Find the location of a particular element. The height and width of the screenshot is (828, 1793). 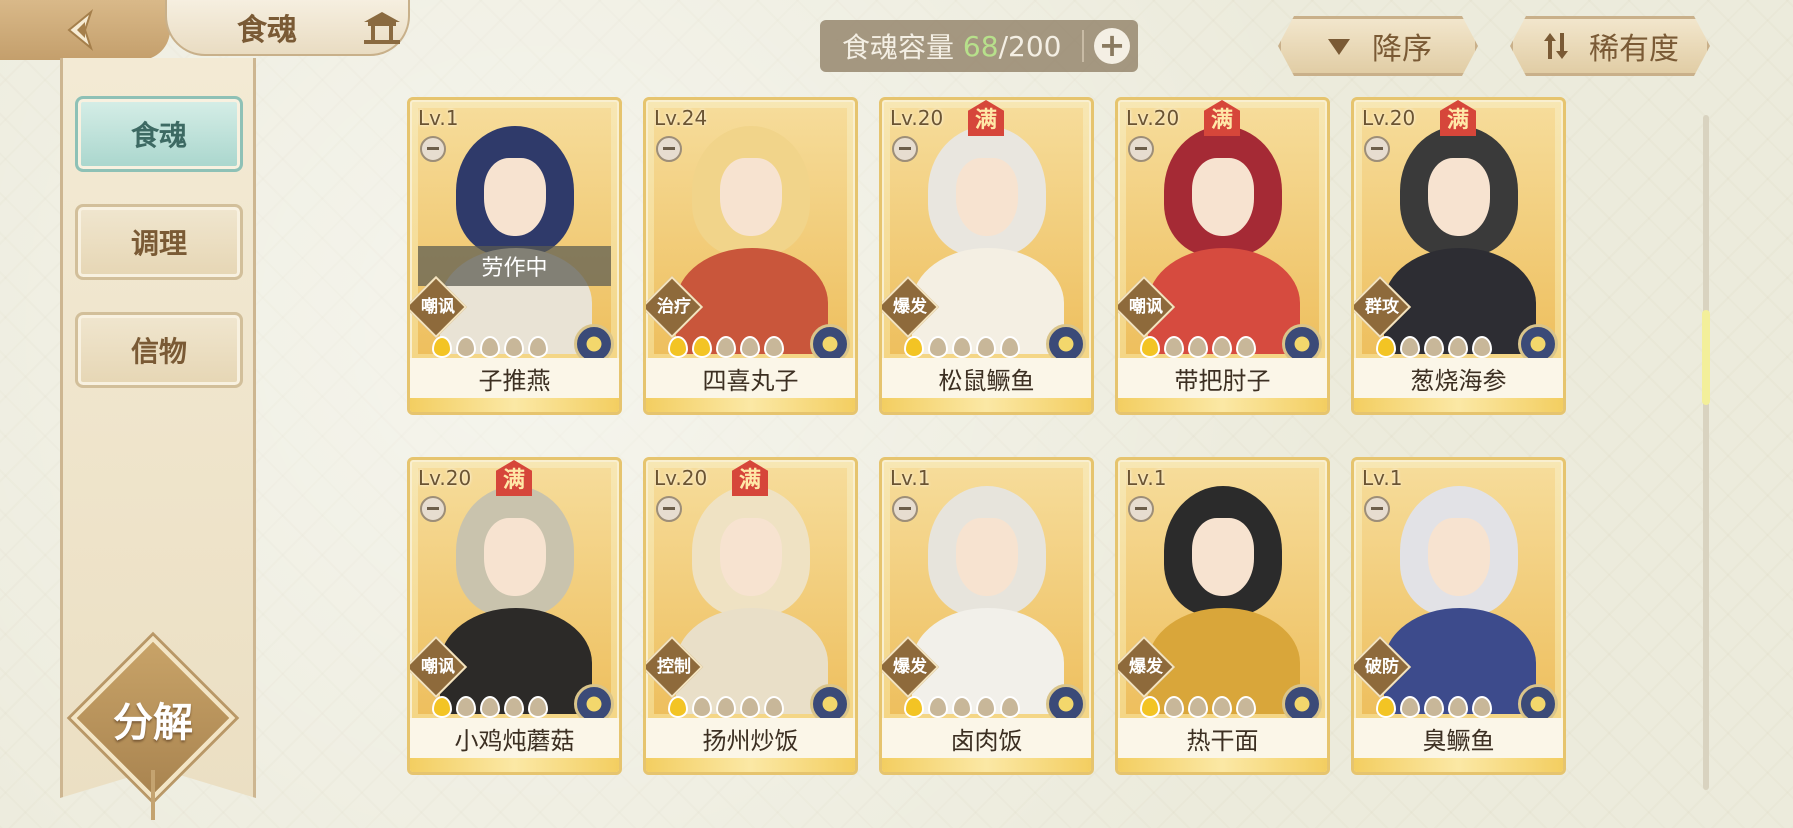

header-tab: 食魂 is located at coordinates (205, 30).